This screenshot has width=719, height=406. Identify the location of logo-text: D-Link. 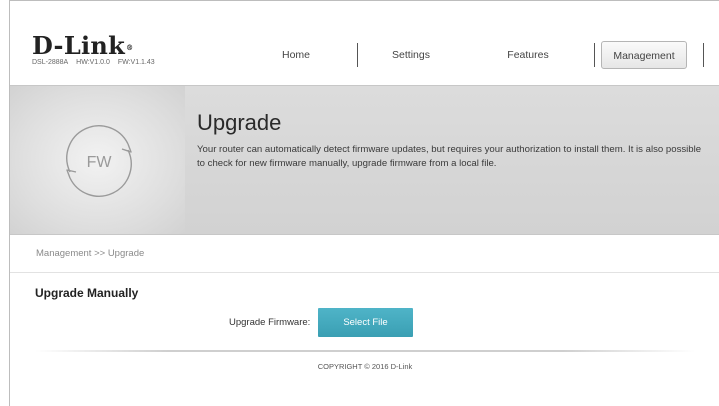
(79, 45).